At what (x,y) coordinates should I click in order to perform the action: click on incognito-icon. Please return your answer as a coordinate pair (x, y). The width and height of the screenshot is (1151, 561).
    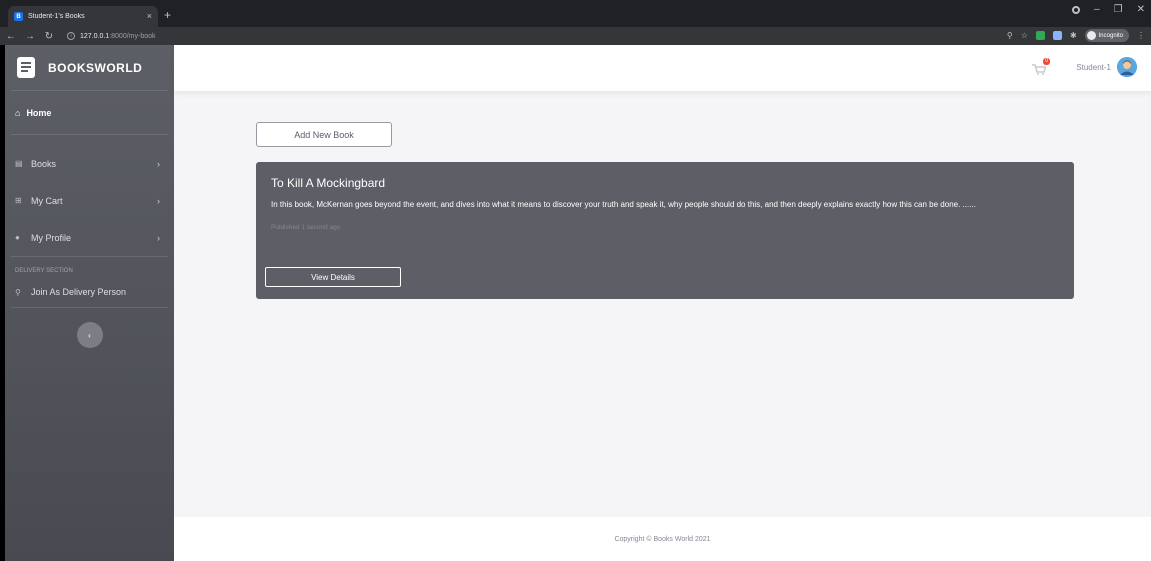
    Looking at the image, I should click on (1091, 35).